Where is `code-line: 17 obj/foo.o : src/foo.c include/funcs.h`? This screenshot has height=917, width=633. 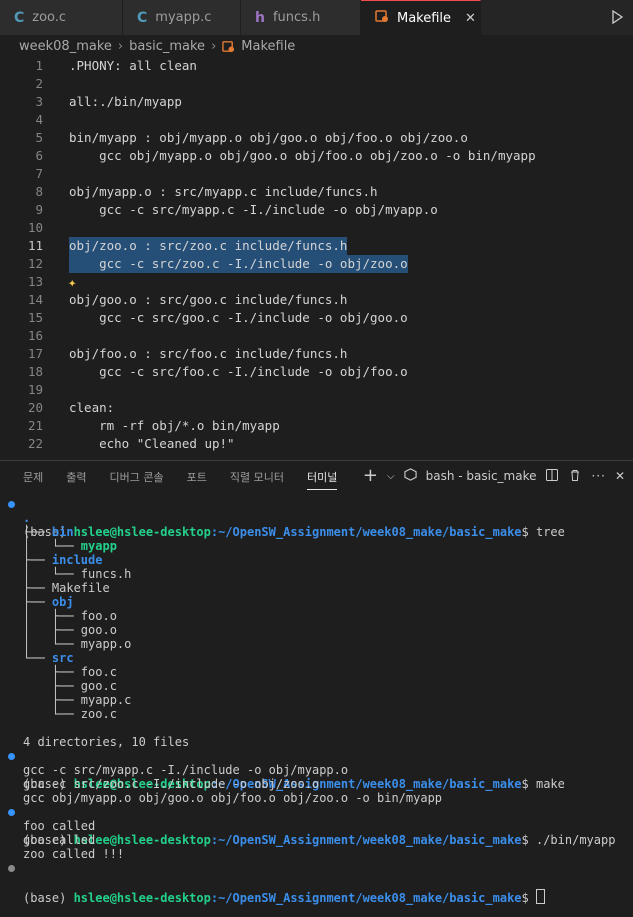
code-line: 17 obj/foo.o : src/foo.c include/funcs.h is located at coordinates (316, 354).